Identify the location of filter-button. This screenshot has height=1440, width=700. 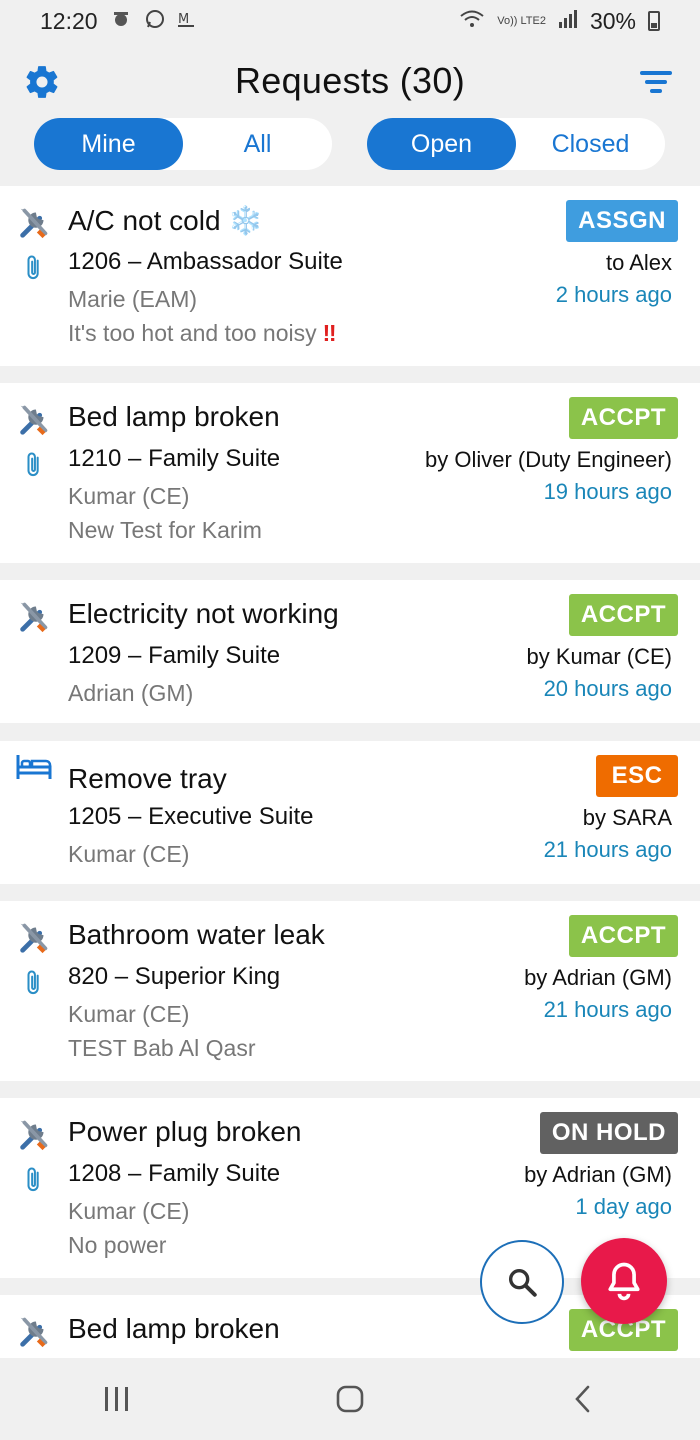
(656, 82).